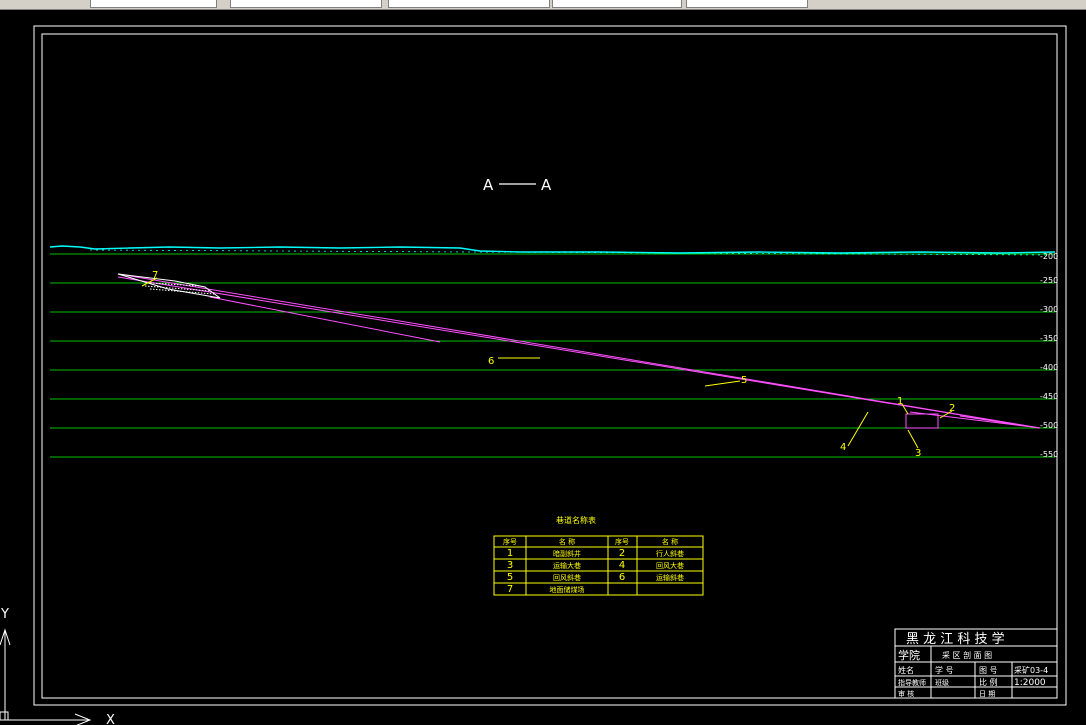  I want to click on legend-cell: 运输大巷, so click(567, 565).